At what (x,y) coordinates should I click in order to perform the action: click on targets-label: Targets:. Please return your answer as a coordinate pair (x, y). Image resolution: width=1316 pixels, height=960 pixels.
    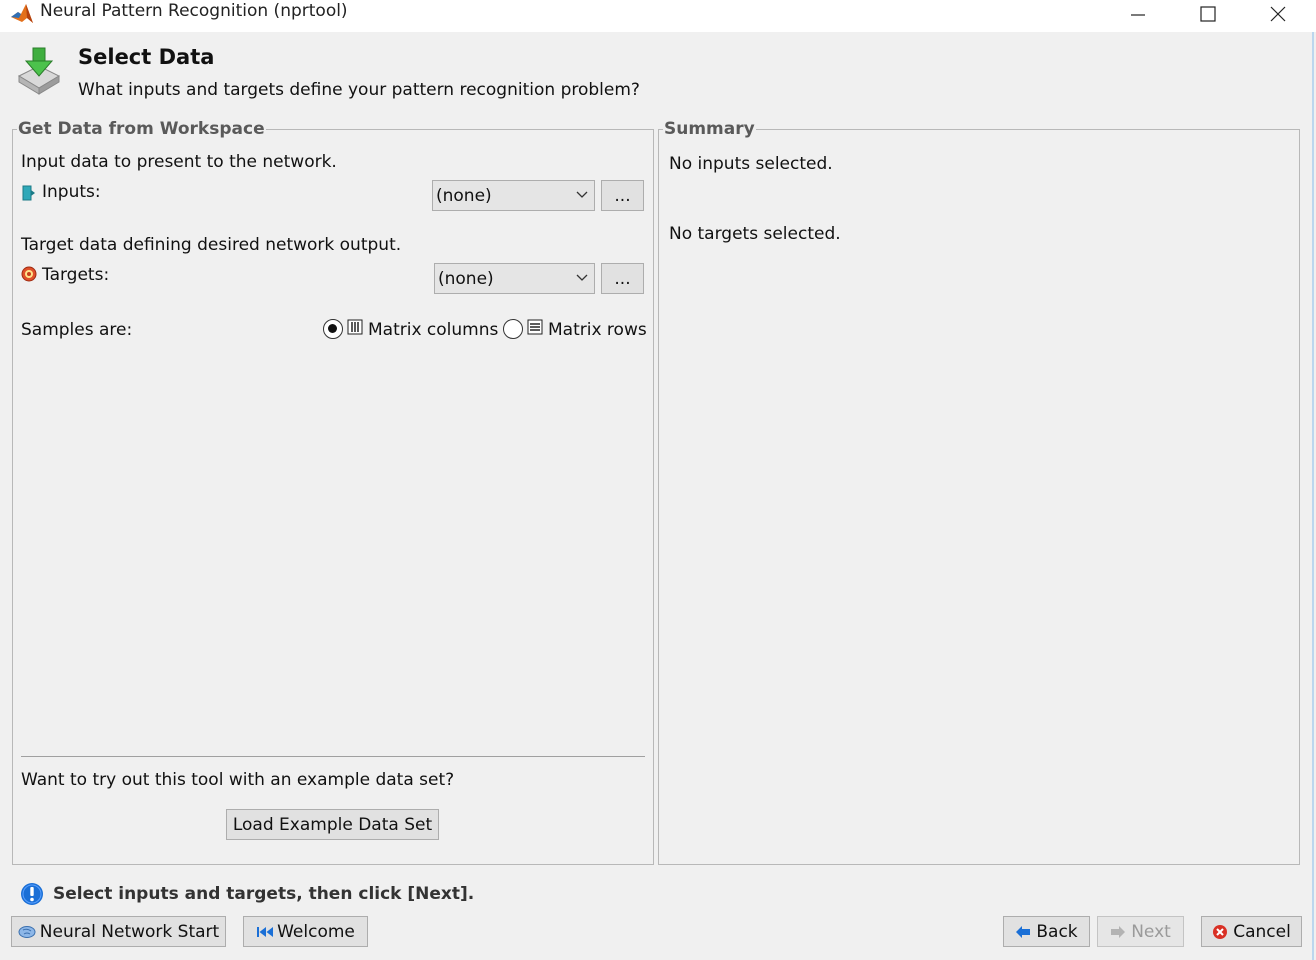
    Looking at the image, I should click on (76, 275).